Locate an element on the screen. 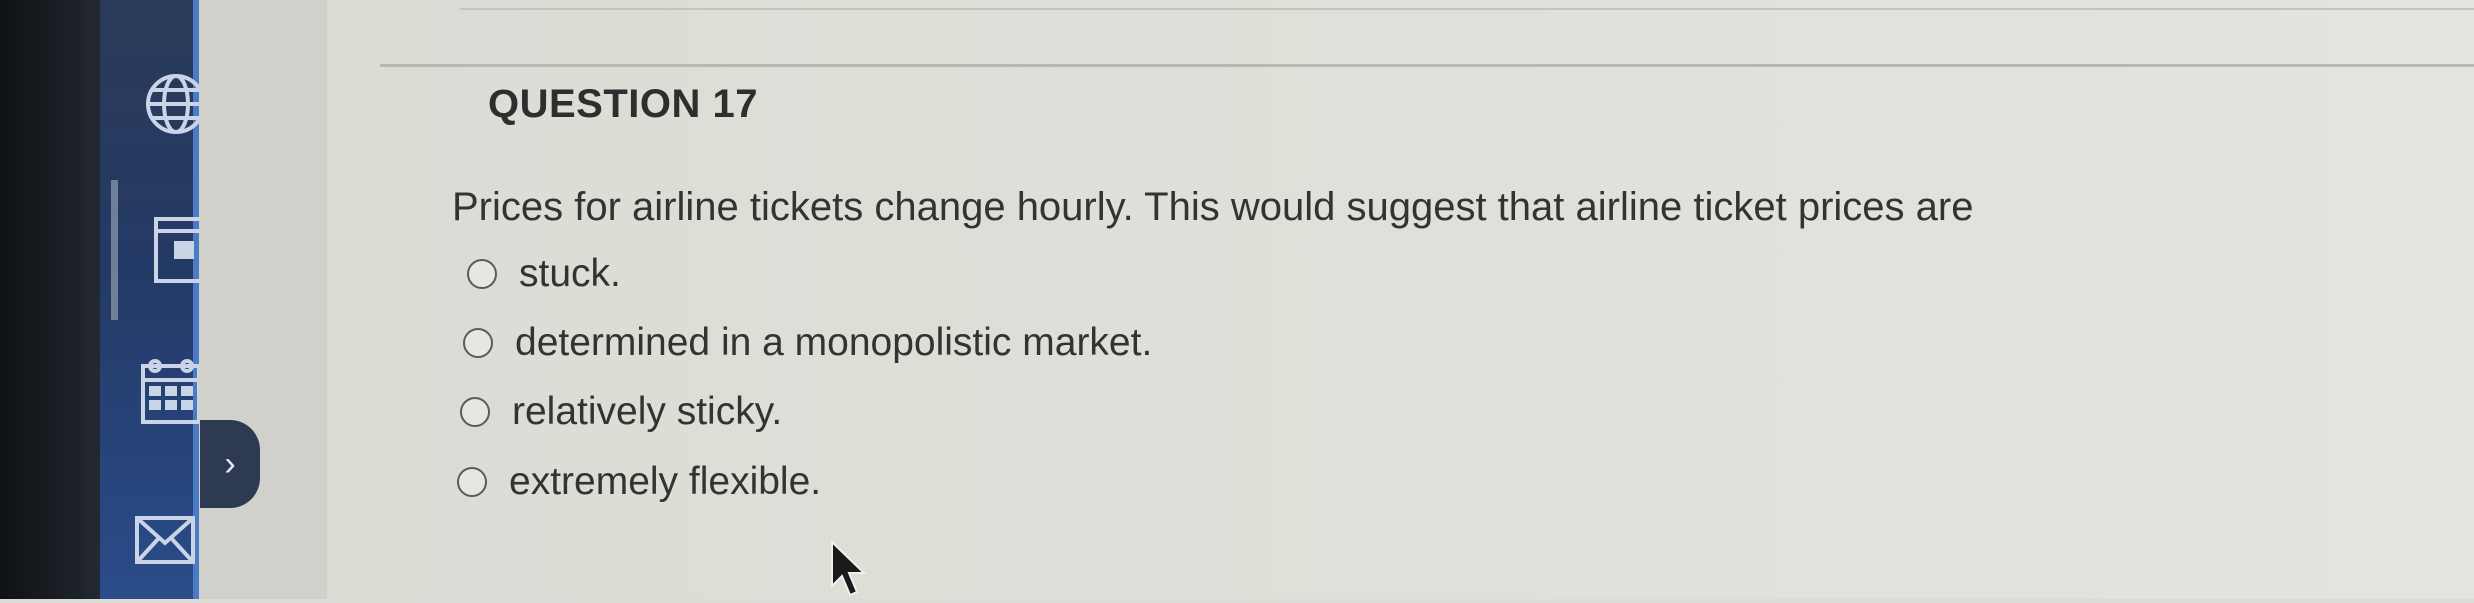  mail-icon is located at coordinates (165, 540).